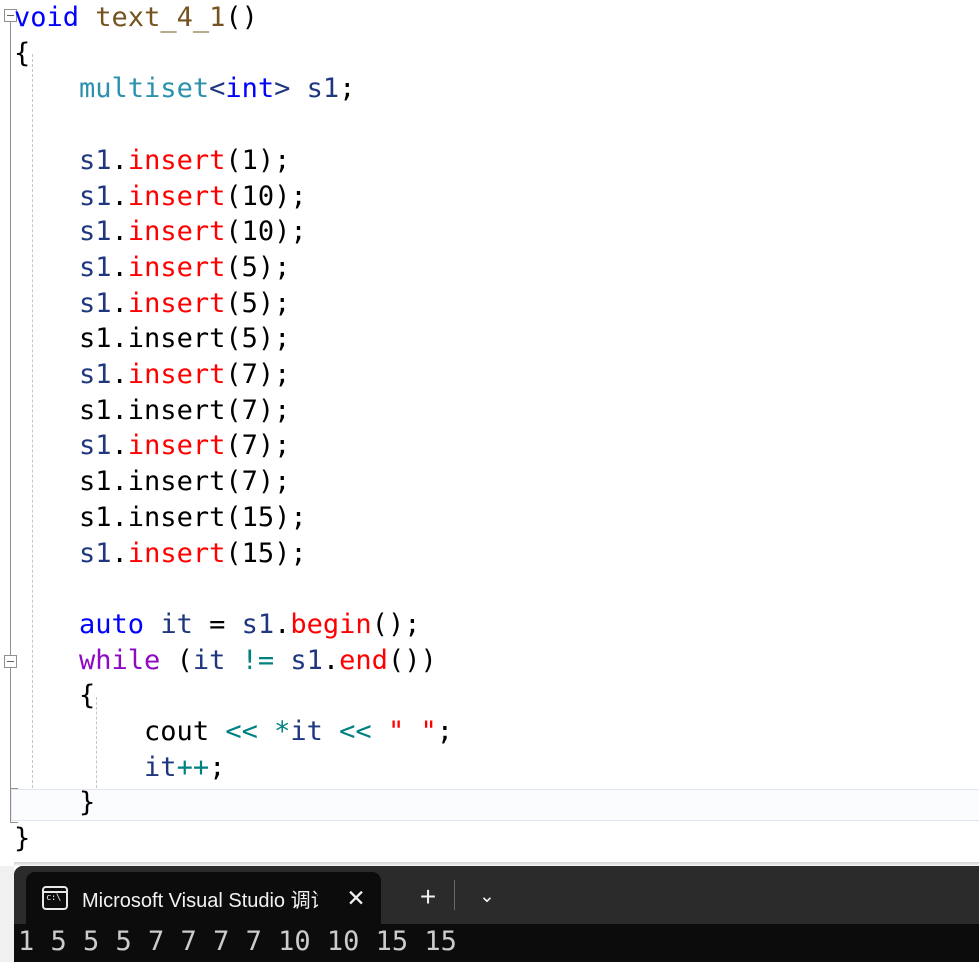  I want to click on toolbar-divider, so click(454, 895).